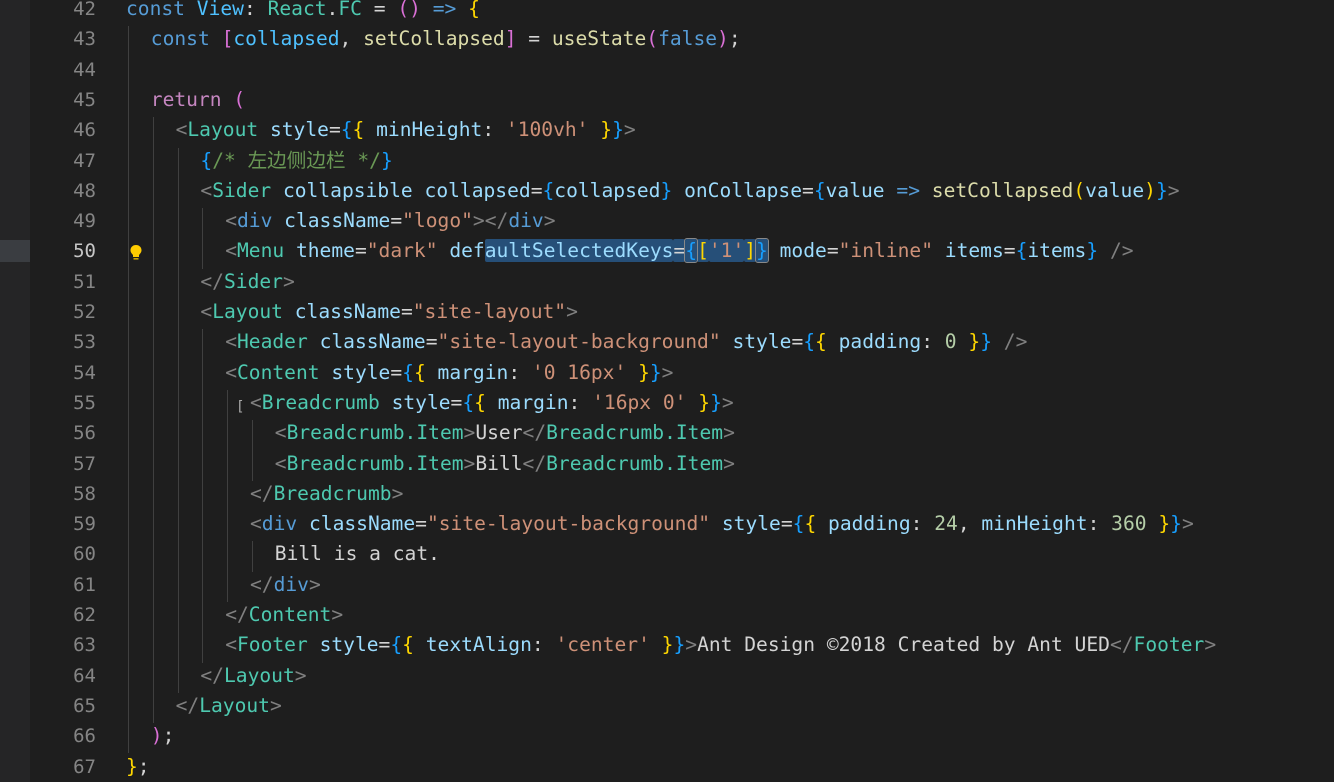 Image resolution: width=1334 pixels, height=782 pixels. What do you see at coordinates (303, 12) in the screenshot?
I see `code-line: const View: React.FC = () => {` at bounding box center [303, 12].